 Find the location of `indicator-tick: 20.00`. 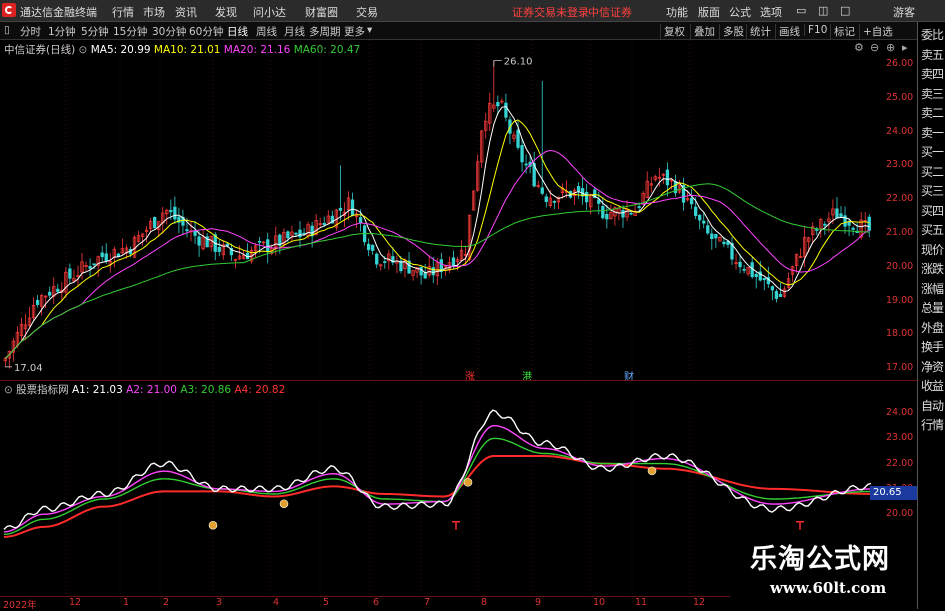

indicator-tick: 20.00 is located at coordinates (900, 514).